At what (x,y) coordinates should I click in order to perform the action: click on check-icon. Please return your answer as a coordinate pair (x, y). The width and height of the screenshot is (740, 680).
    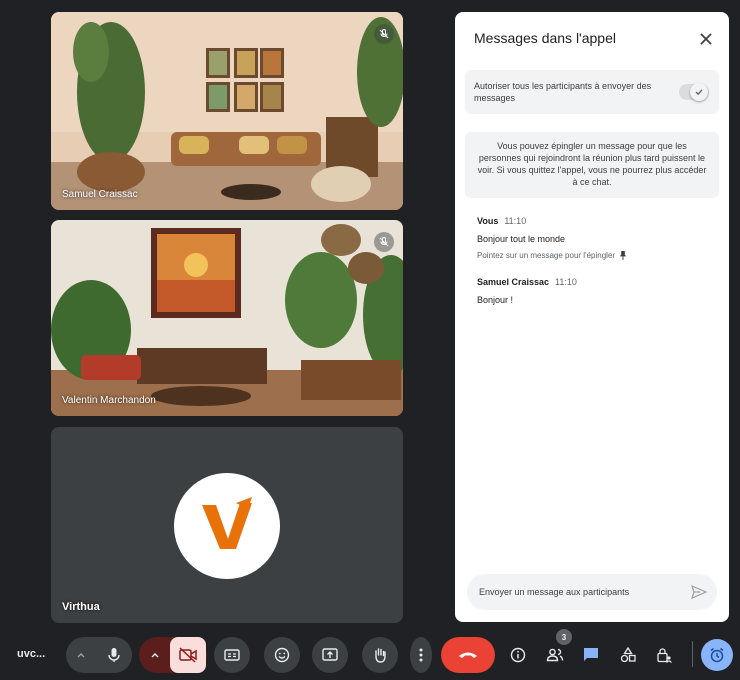
    Looking at the image, I should click on (699, 92).